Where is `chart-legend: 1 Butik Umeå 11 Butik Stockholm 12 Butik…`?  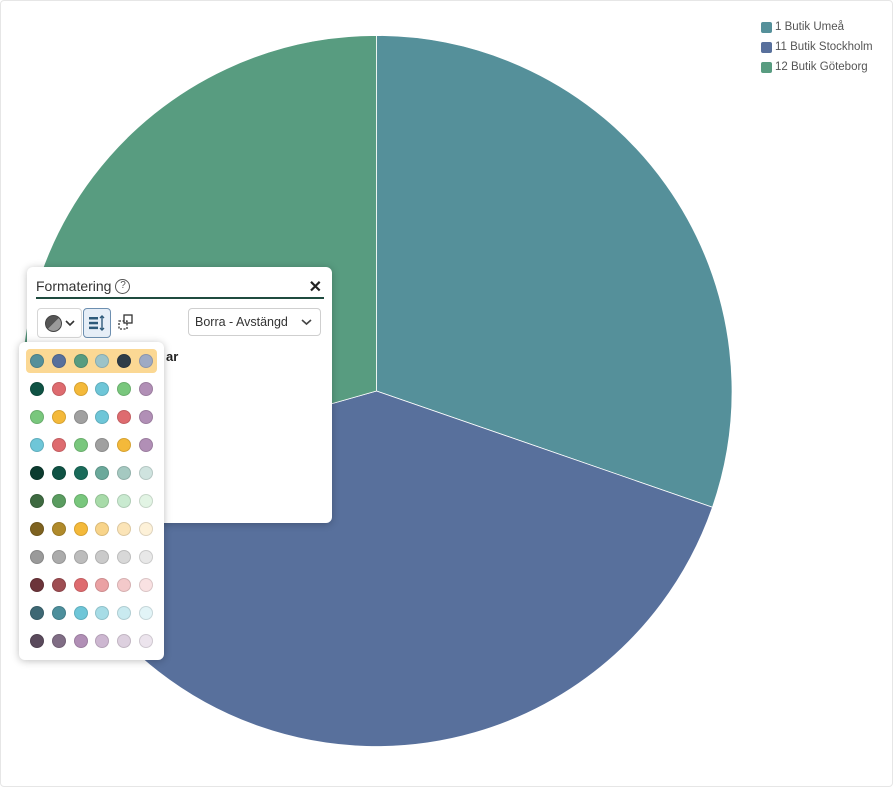 chart-legend: 1 Butik Umeå 11 Butik Stockholm 12 Butik… is located at coordinates (817, 47).